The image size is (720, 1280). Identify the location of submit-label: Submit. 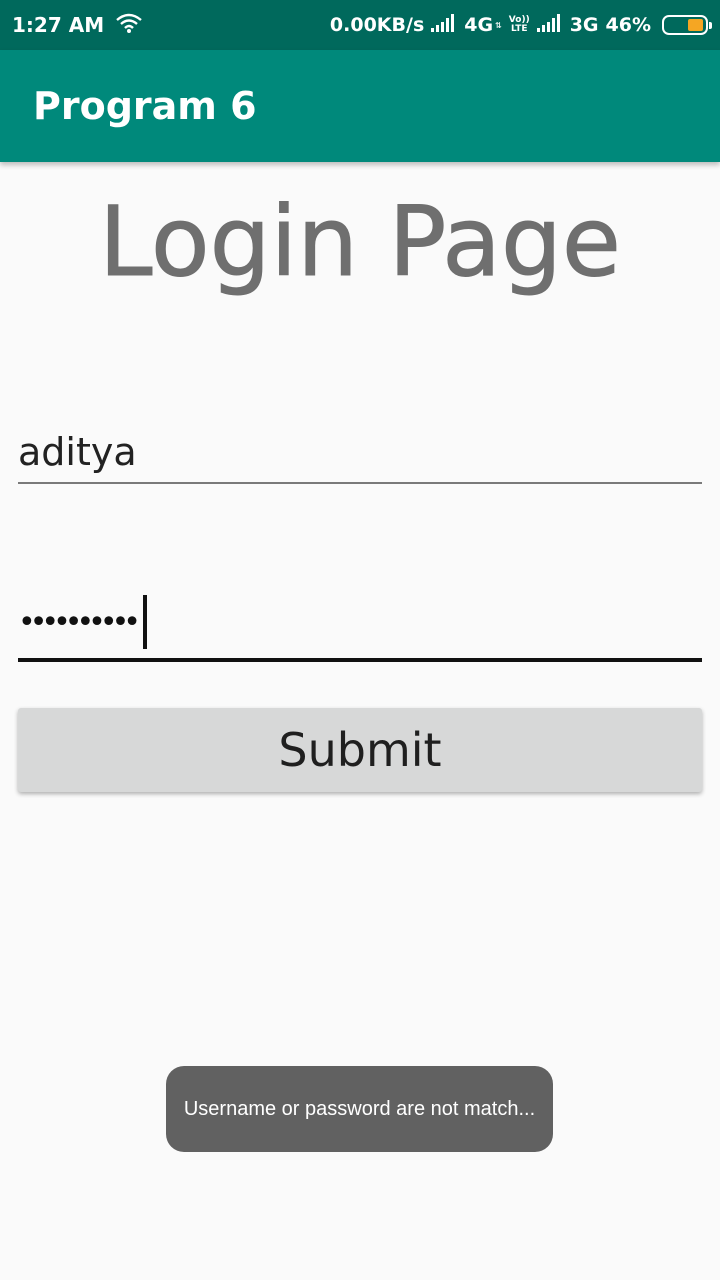
(360, 750).